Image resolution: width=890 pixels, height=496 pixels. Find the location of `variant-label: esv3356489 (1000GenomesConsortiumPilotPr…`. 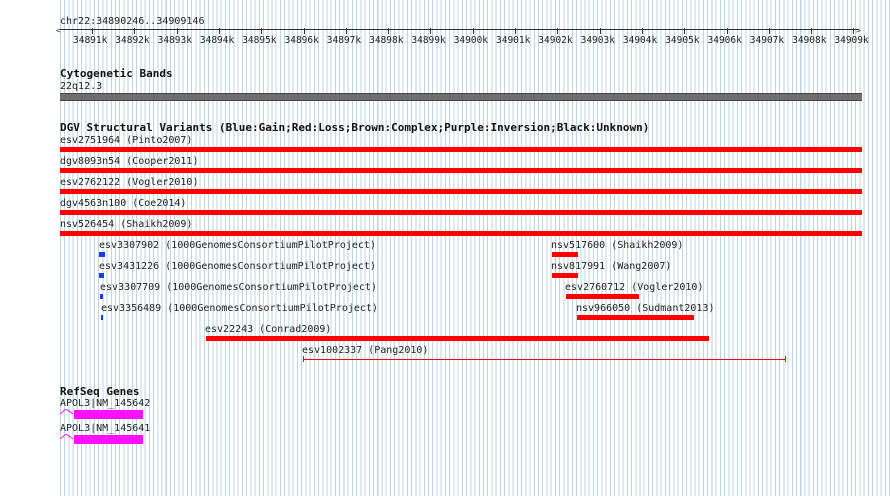

variant-label: esv3356489 (1000GenomesConsortiumPilotPr… is located at coordinates (239, 308).